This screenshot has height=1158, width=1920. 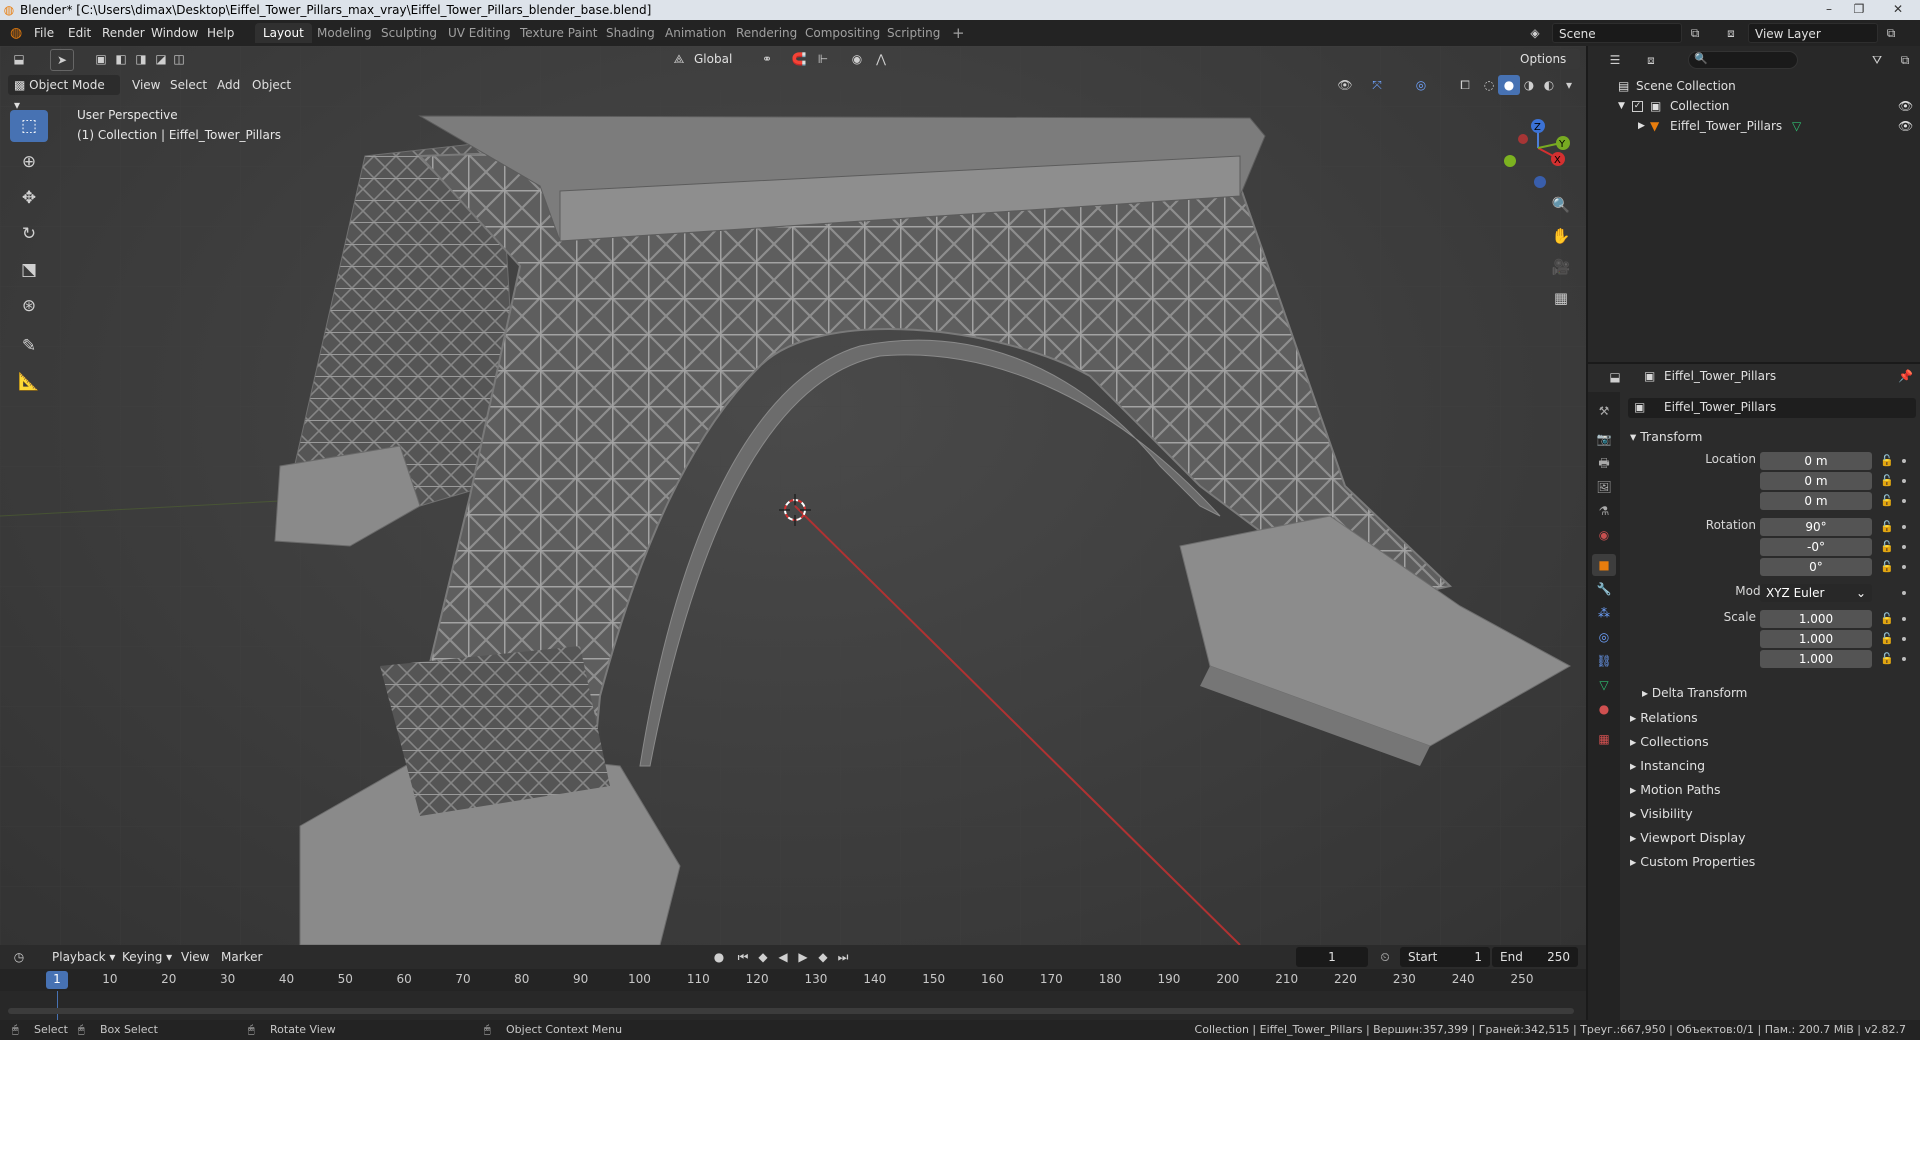 What do you see at coordinates (1887, 658) in the screenshot?
I see `lock-scale-z-icon: 🔓` at bounding box center [1887, 658].